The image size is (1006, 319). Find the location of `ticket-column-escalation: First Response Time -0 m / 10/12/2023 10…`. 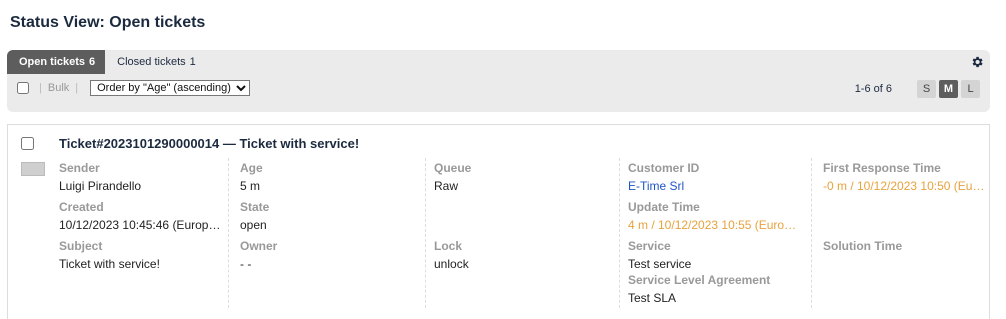

ticket-column-escalation: First Response Time -0 m / 10/12/2023 10… is located at coordinates (905, 233).